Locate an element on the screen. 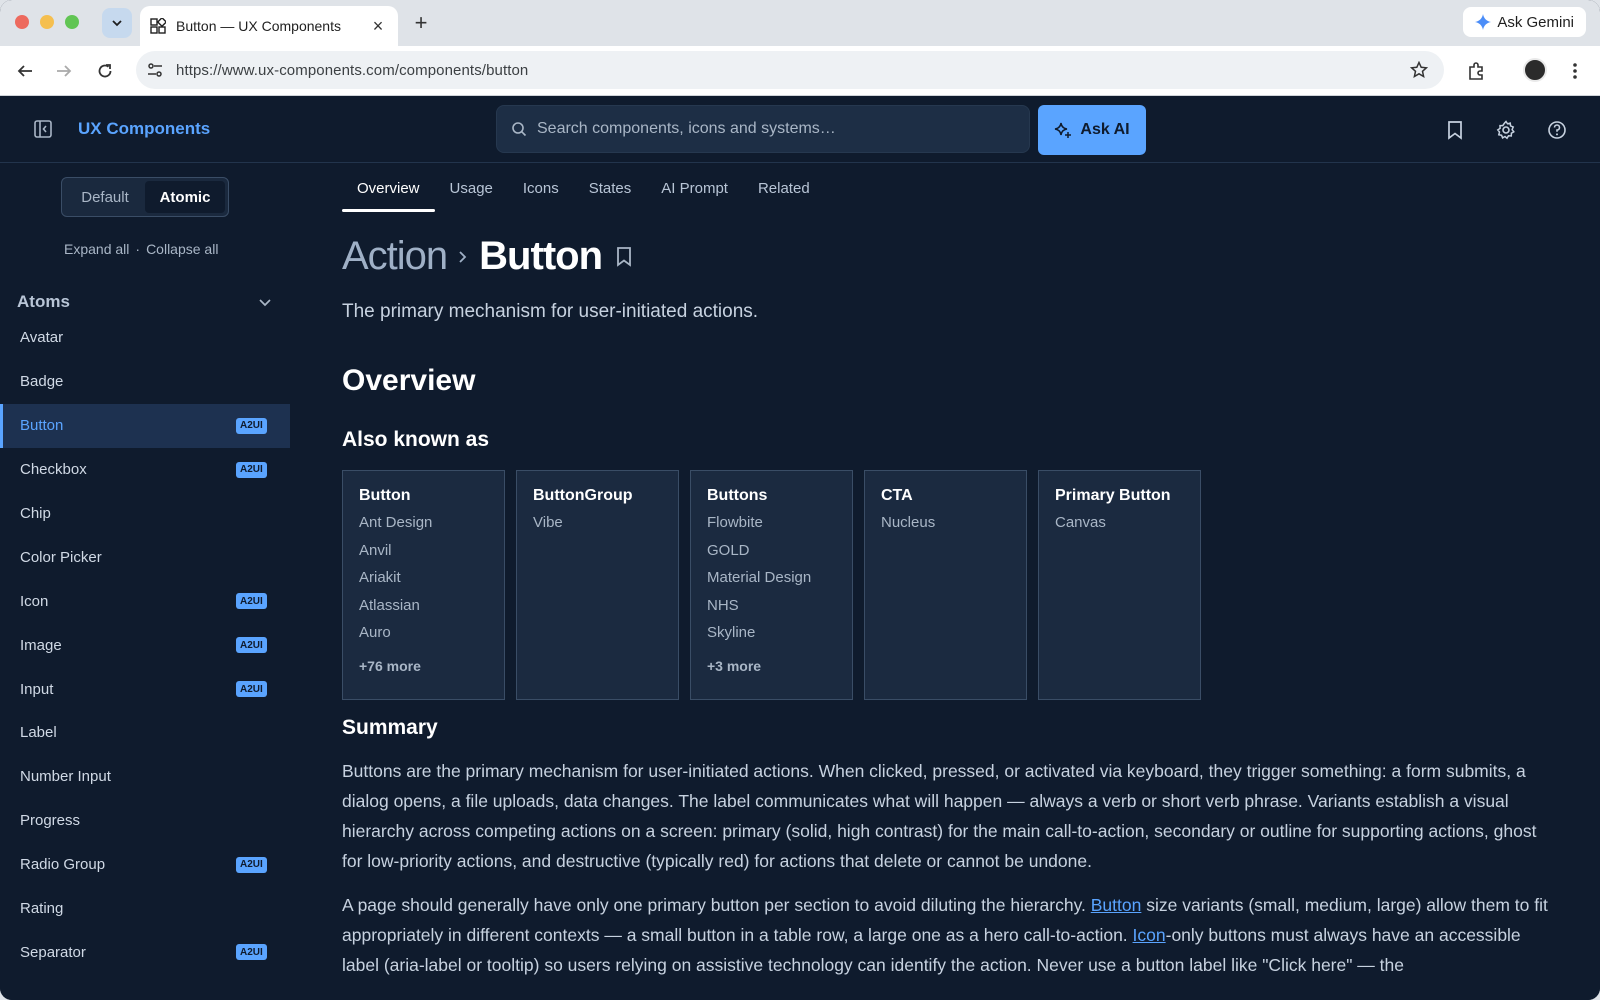 The width and height of the screenshot is (1600, 1000). summary-heading: Summary is located at coordinates (390, 727).